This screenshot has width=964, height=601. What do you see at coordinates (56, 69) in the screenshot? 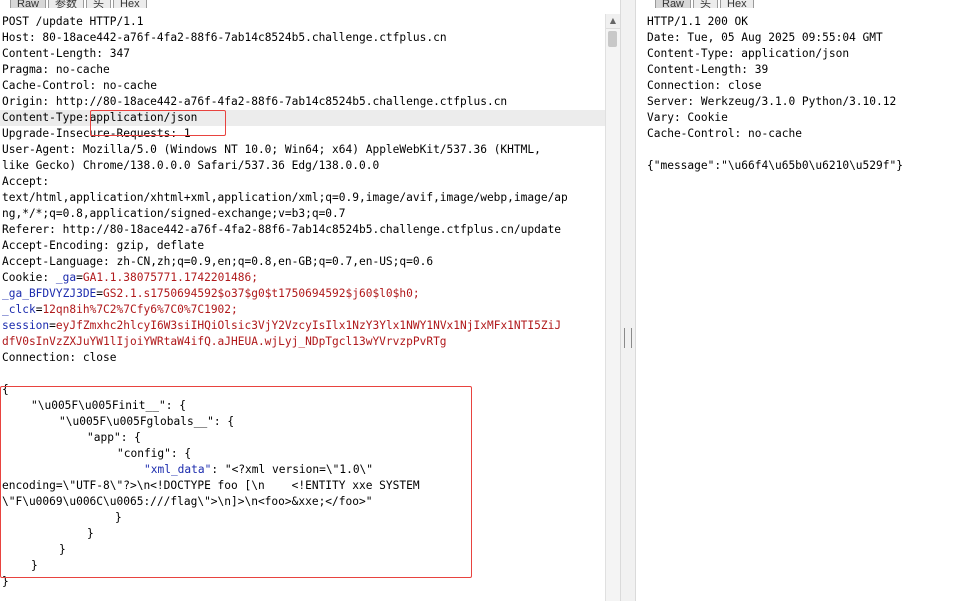
I see `header-pragma: Pragma: no-cache` at bounding box center [56, 69].